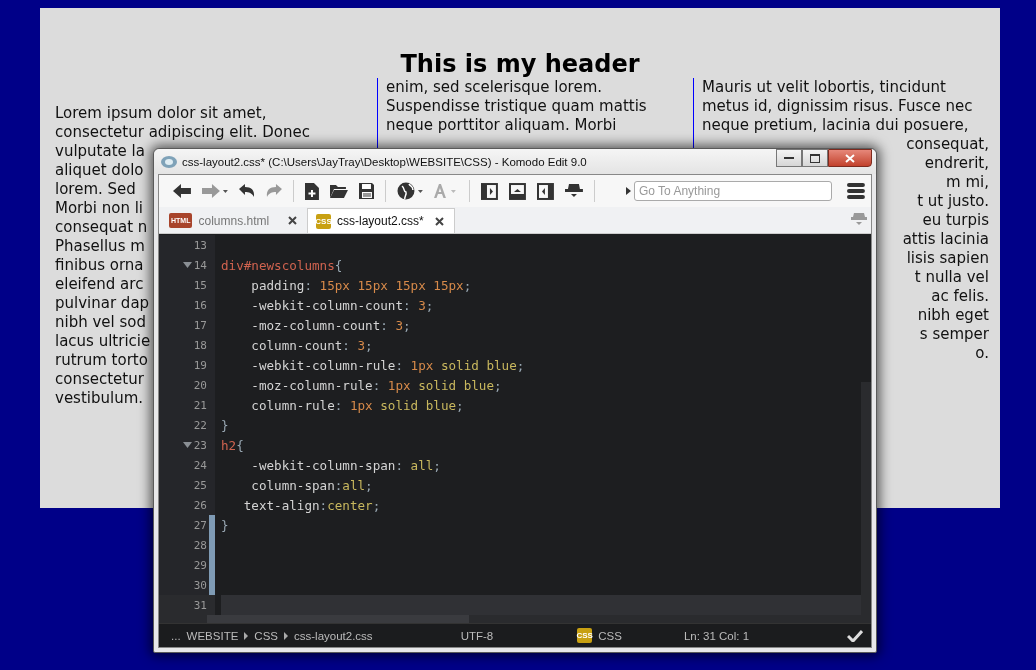  Describe the element at coordinates (214, 191) in the screenshot. I see `forward-arrow-icon` at that location.